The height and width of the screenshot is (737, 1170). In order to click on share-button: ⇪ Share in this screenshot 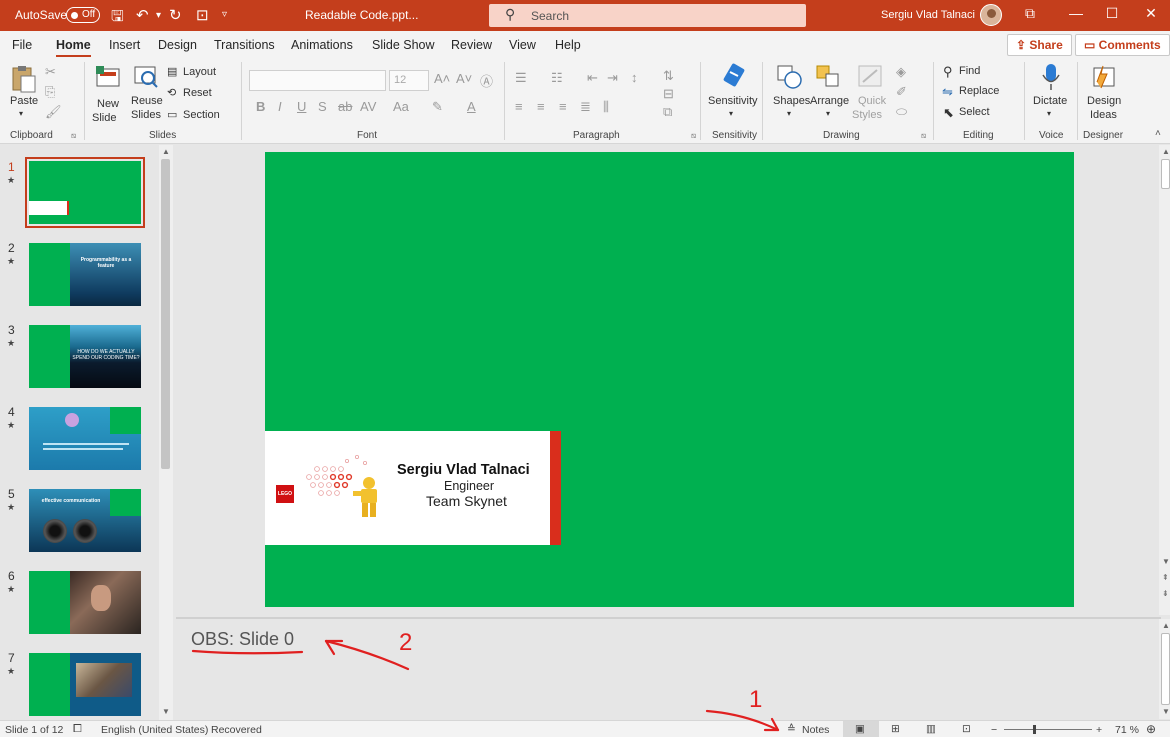, I will do `click(1039, 45)`.